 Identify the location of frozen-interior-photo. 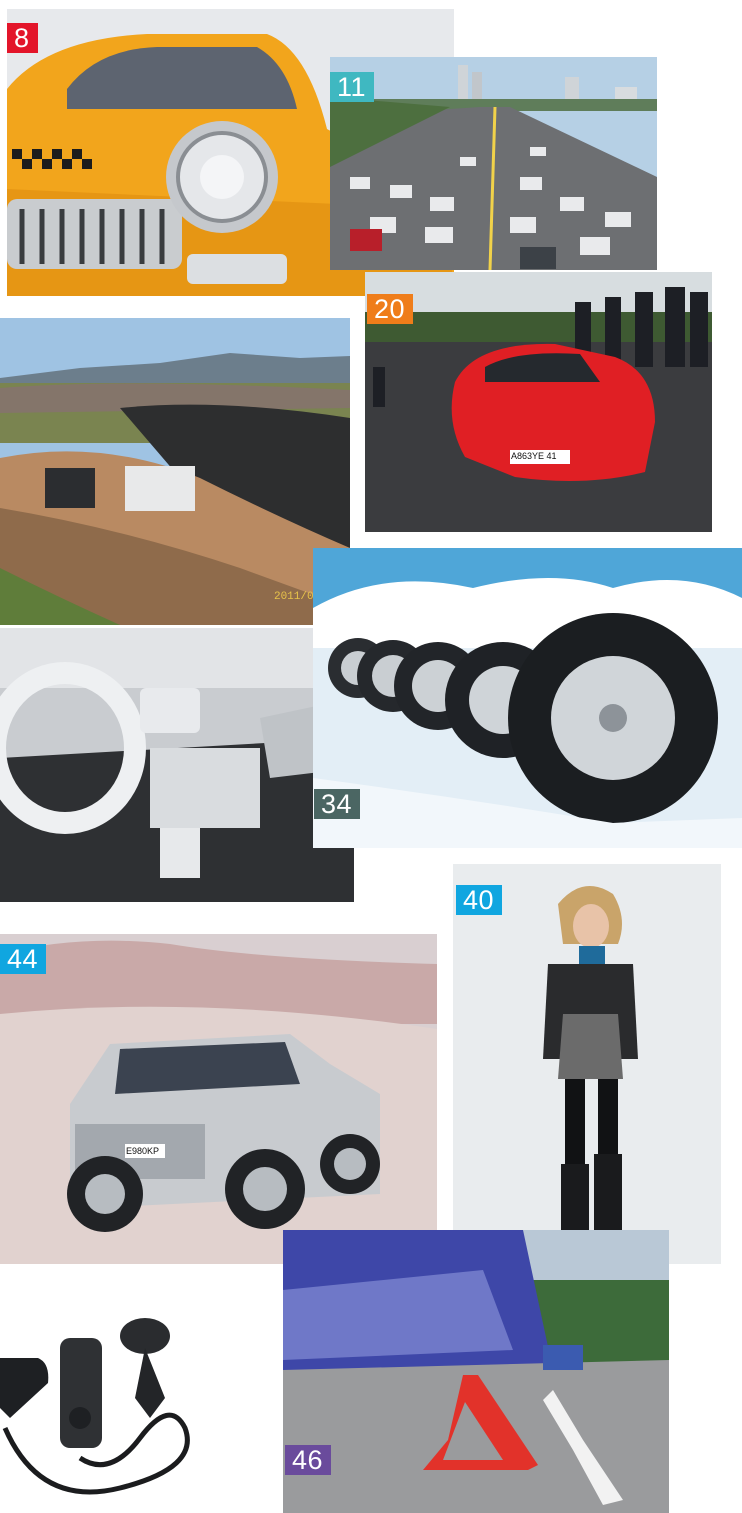
(177, 765).